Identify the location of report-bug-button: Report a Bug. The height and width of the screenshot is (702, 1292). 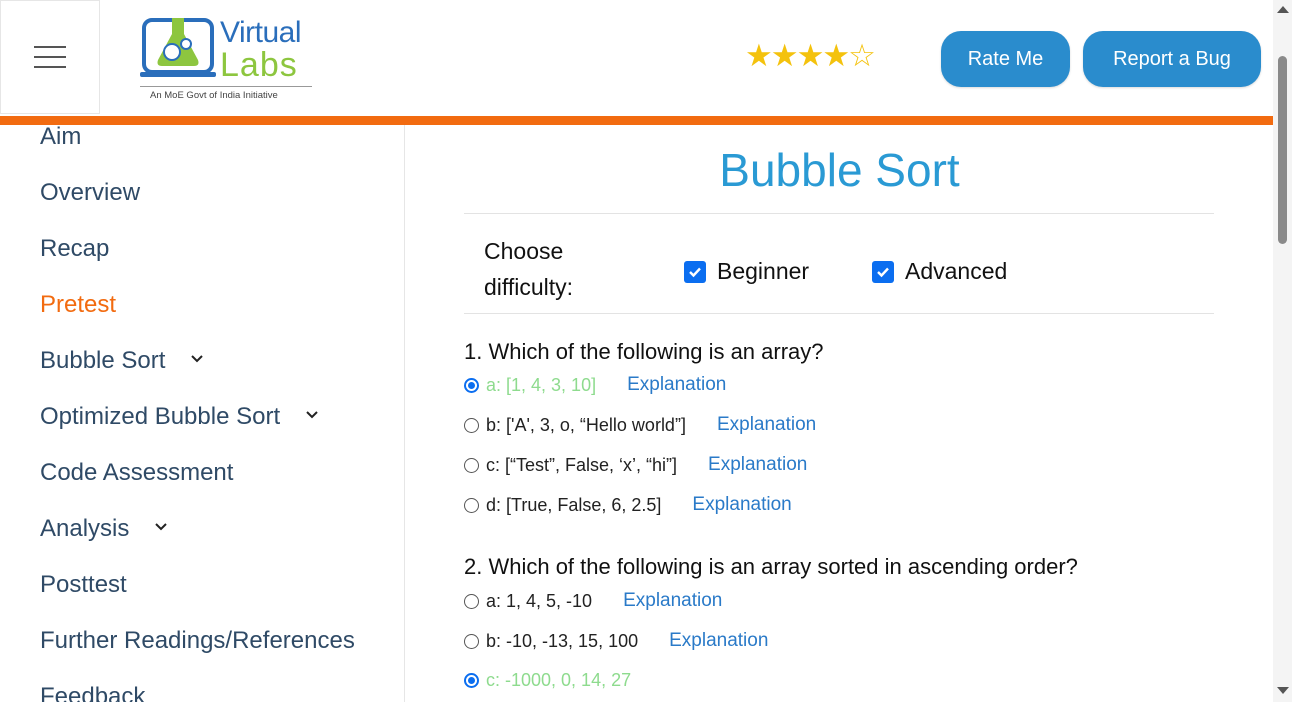
(1172, 59).